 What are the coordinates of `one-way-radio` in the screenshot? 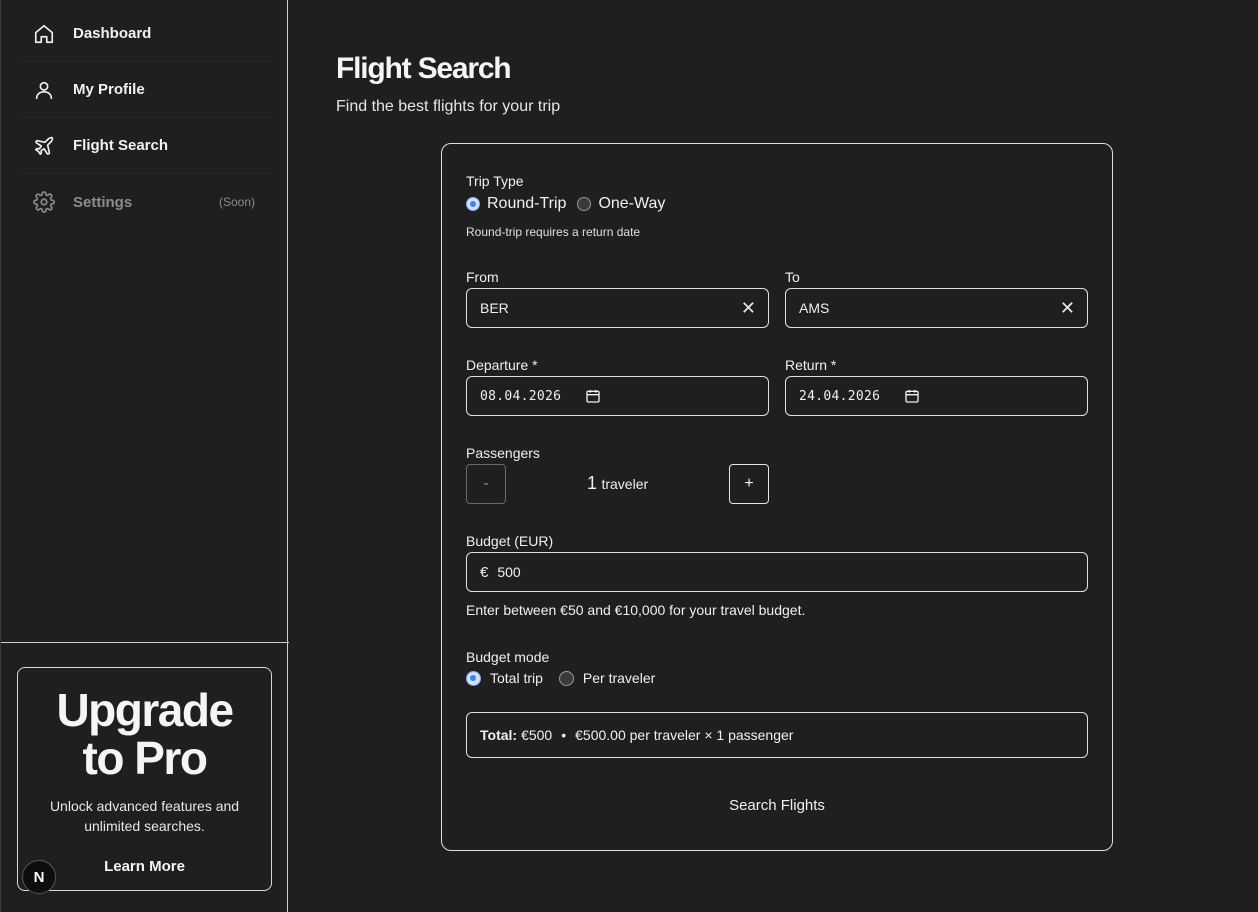 It's located at (584, 204).